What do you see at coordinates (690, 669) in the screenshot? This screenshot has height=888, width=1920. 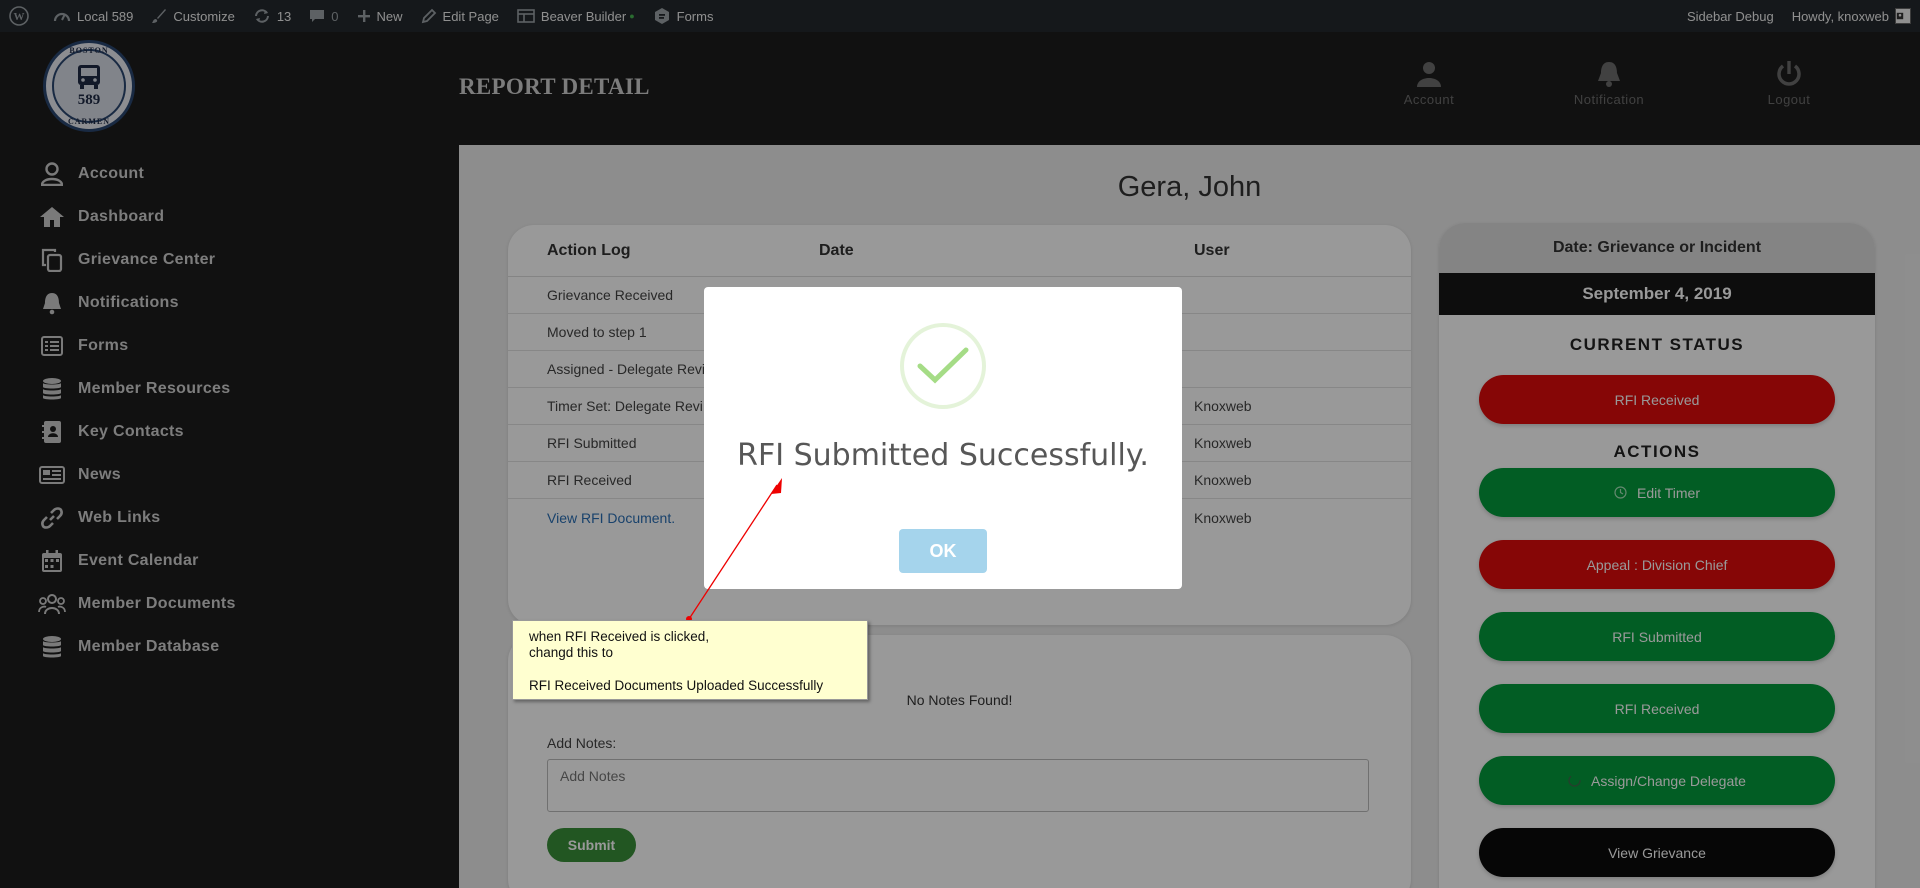 I see `annotation-gap` at bounding box center [690, 669].